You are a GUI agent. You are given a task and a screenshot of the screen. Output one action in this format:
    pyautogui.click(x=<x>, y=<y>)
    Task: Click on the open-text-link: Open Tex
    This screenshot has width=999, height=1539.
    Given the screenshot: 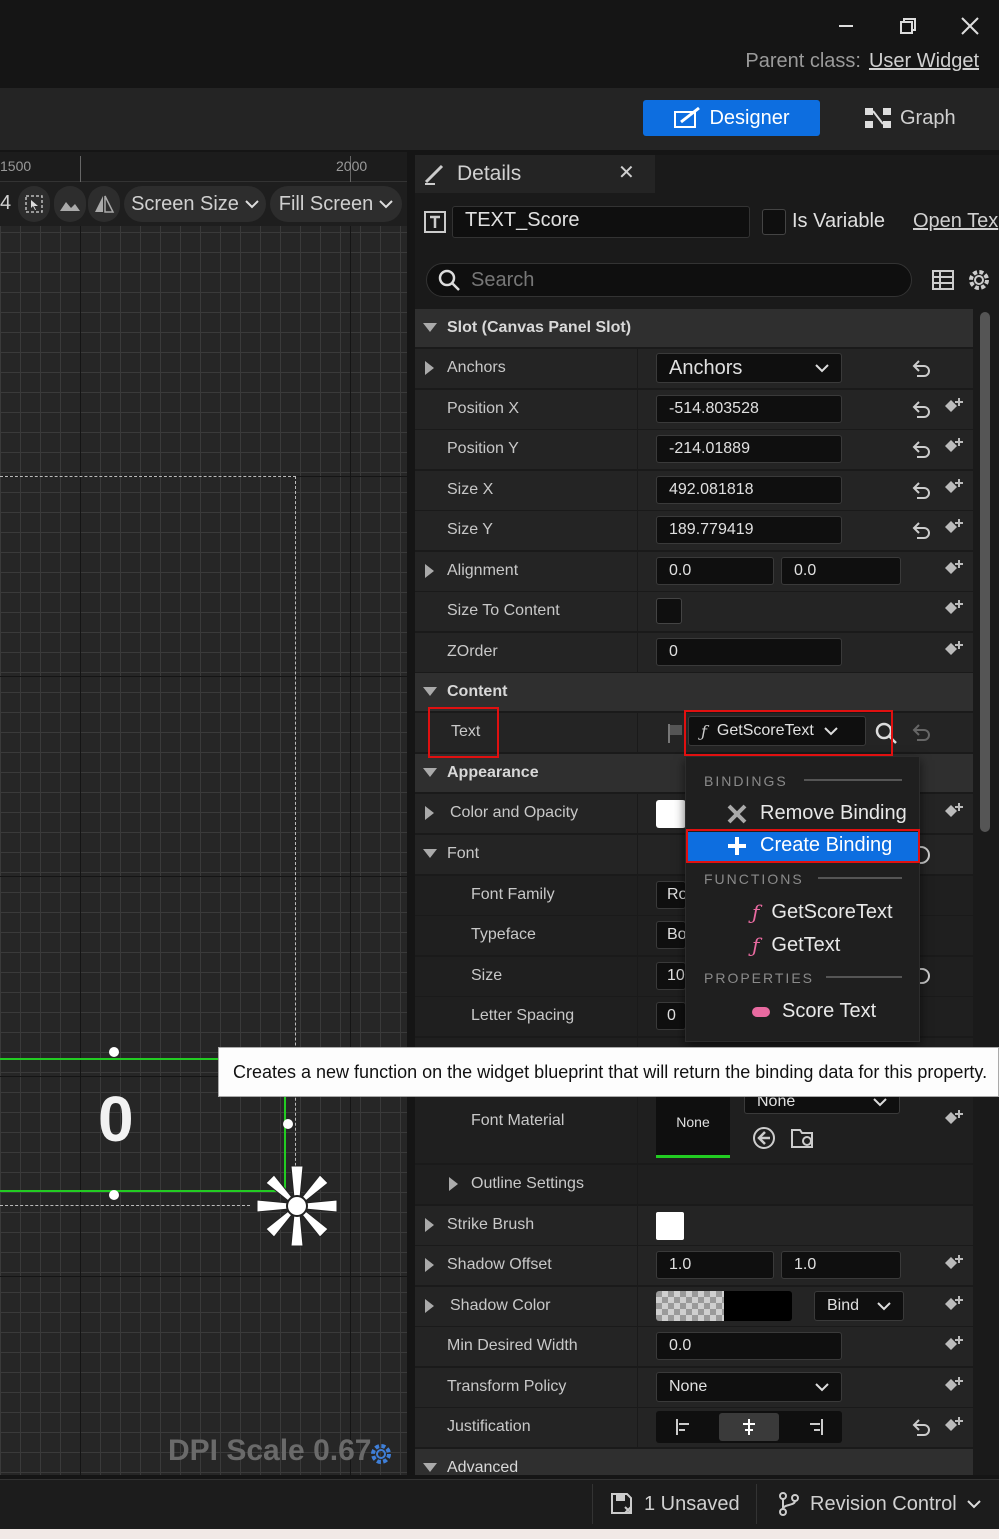 What is the action you would take?
    pyautogui.click(x=955, y=221)
    